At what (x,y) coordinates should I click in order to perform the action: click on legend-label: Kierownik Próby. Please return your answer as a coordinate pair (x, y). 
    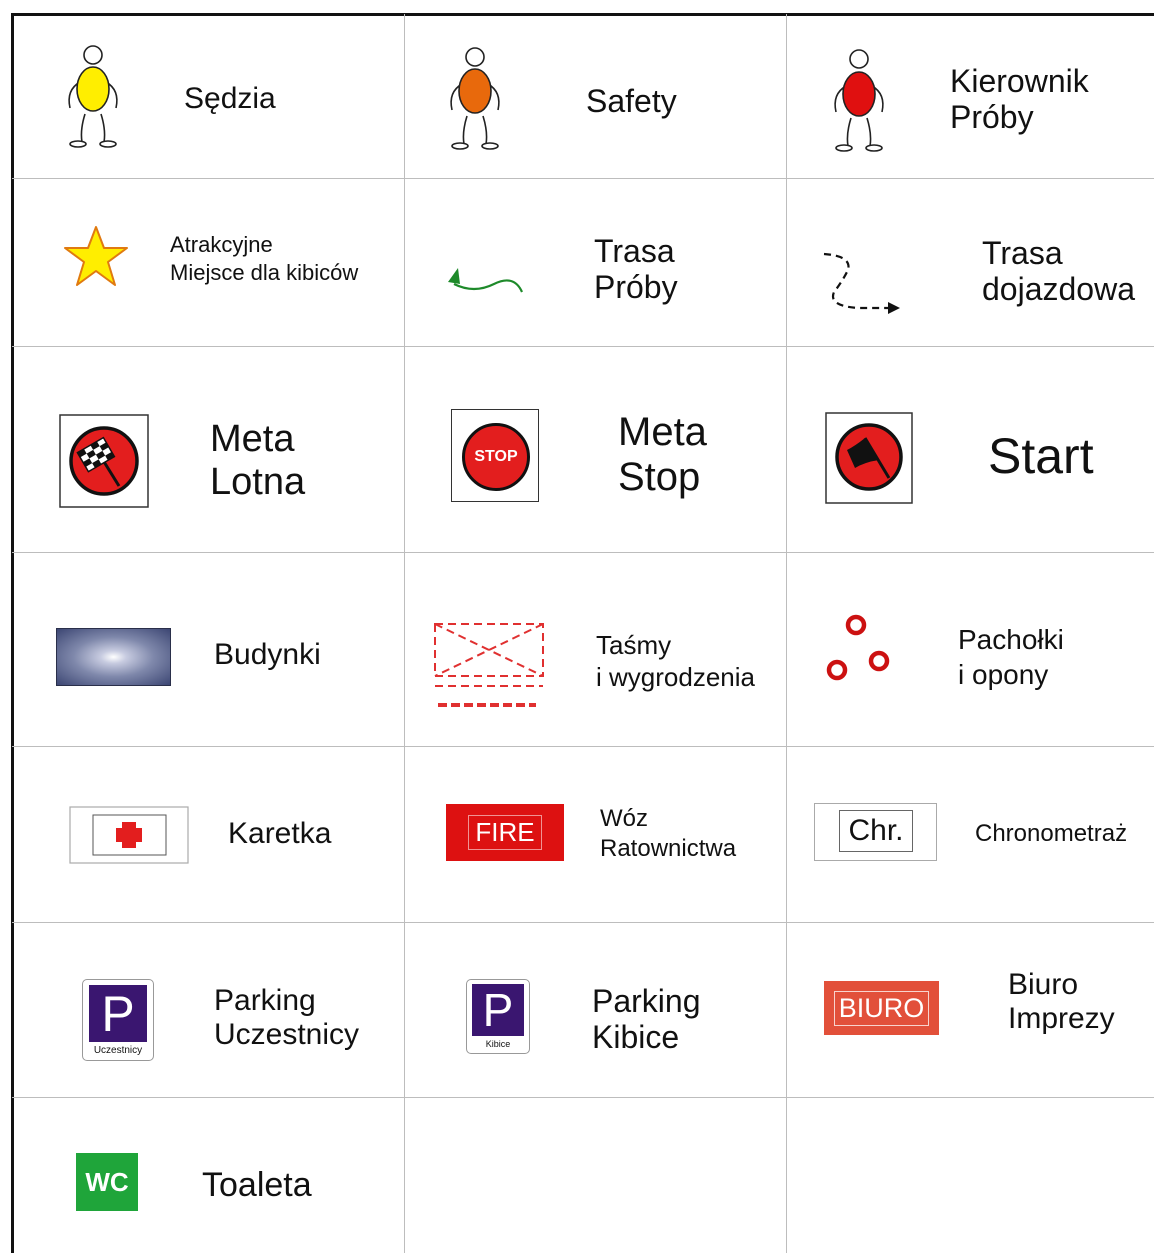
    Looking at the image, I should click on (1019, 99).